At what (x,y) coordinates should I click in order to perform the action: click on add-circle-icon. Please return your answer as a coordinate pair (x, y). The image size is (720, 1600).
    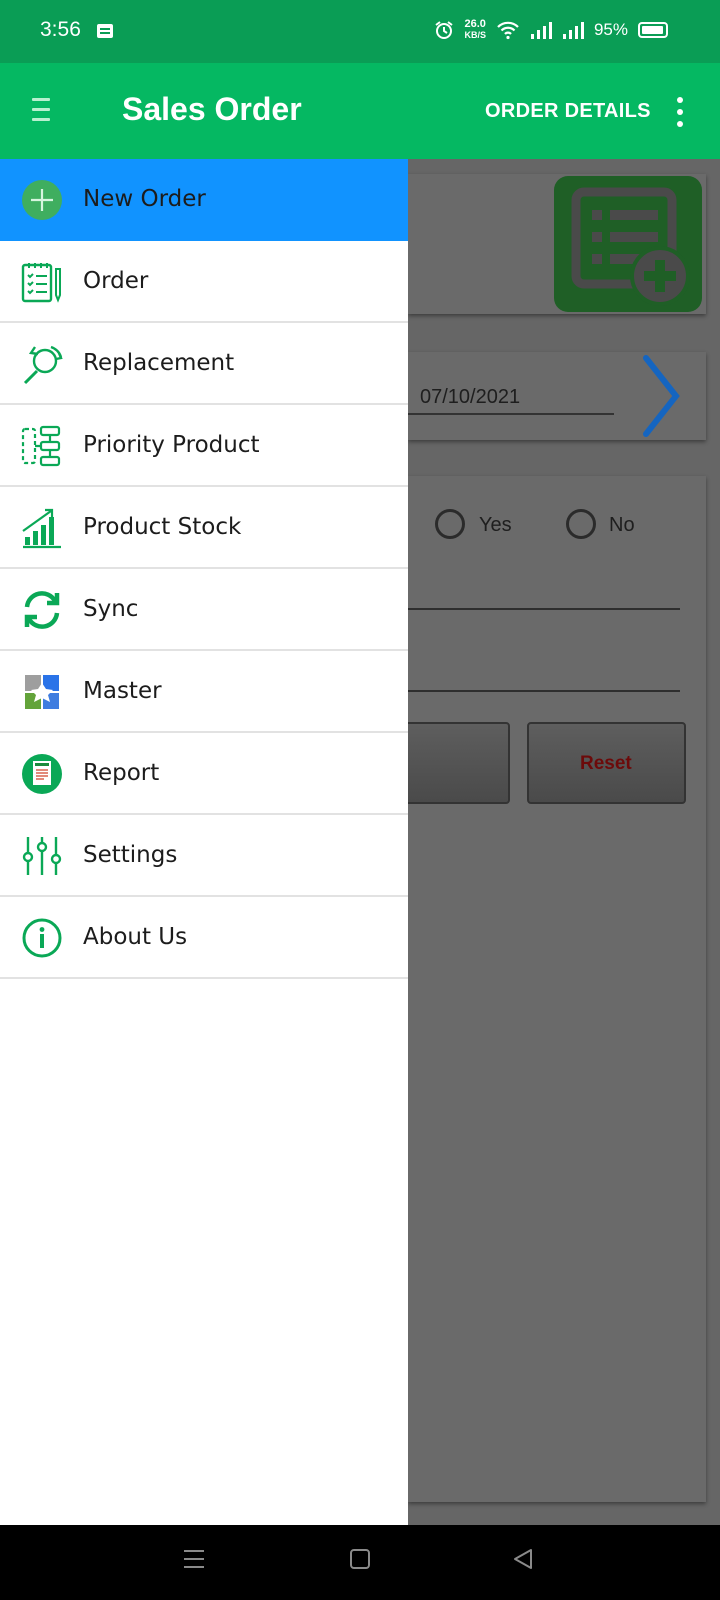
    Looking at the image, I should click on (42, 200).